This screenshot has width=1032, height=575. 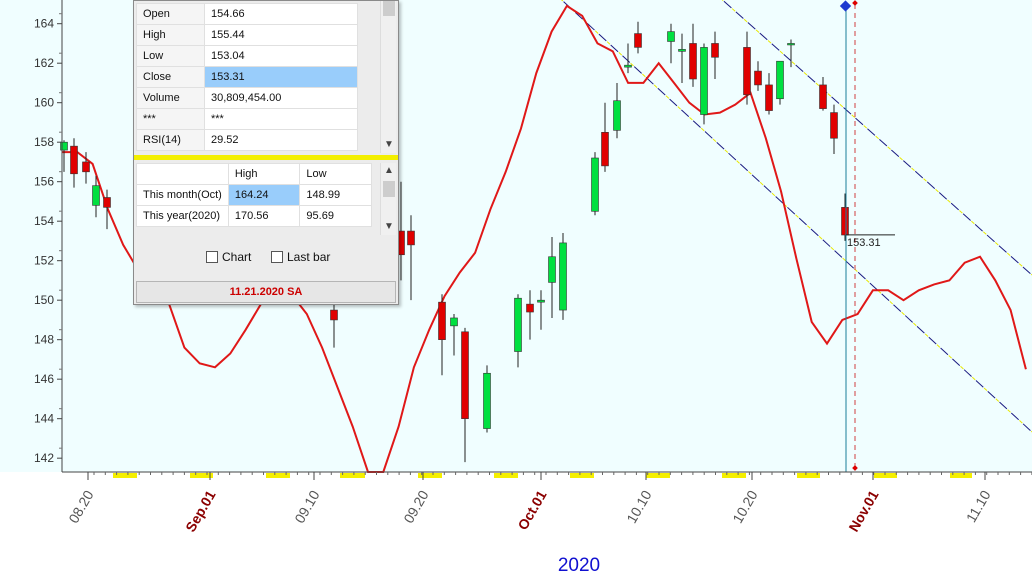 What do you see at coordinates (266, 157) in the screenshot?
I see `panel-splitter` at bounding box center [266, 157].